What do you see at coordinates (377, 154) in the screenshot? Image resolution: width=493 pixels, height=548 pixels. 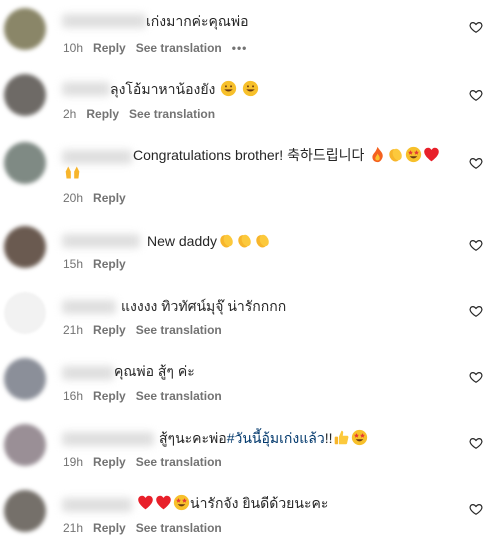 I see `fire-emoji-icon` at bounding box center [377, 154].